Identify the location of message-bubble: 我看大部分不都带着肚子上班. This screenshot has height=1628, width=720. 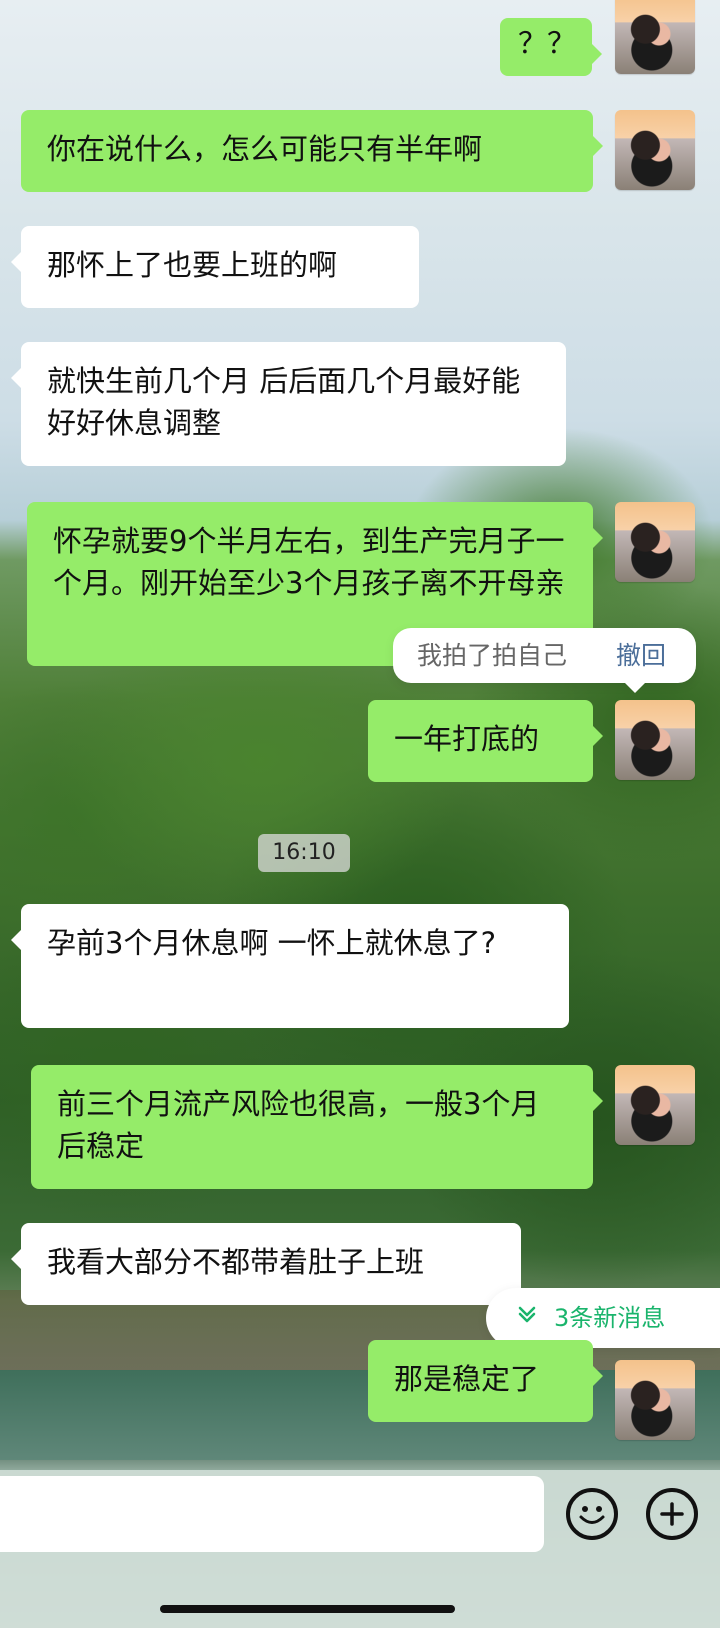
(266, 1264).